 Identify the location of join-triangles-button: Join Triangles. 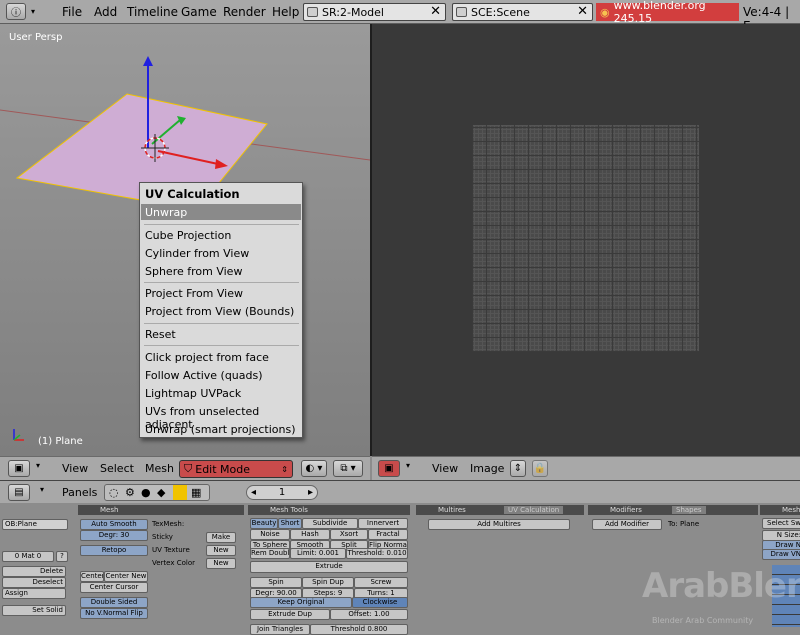
(280, 629).